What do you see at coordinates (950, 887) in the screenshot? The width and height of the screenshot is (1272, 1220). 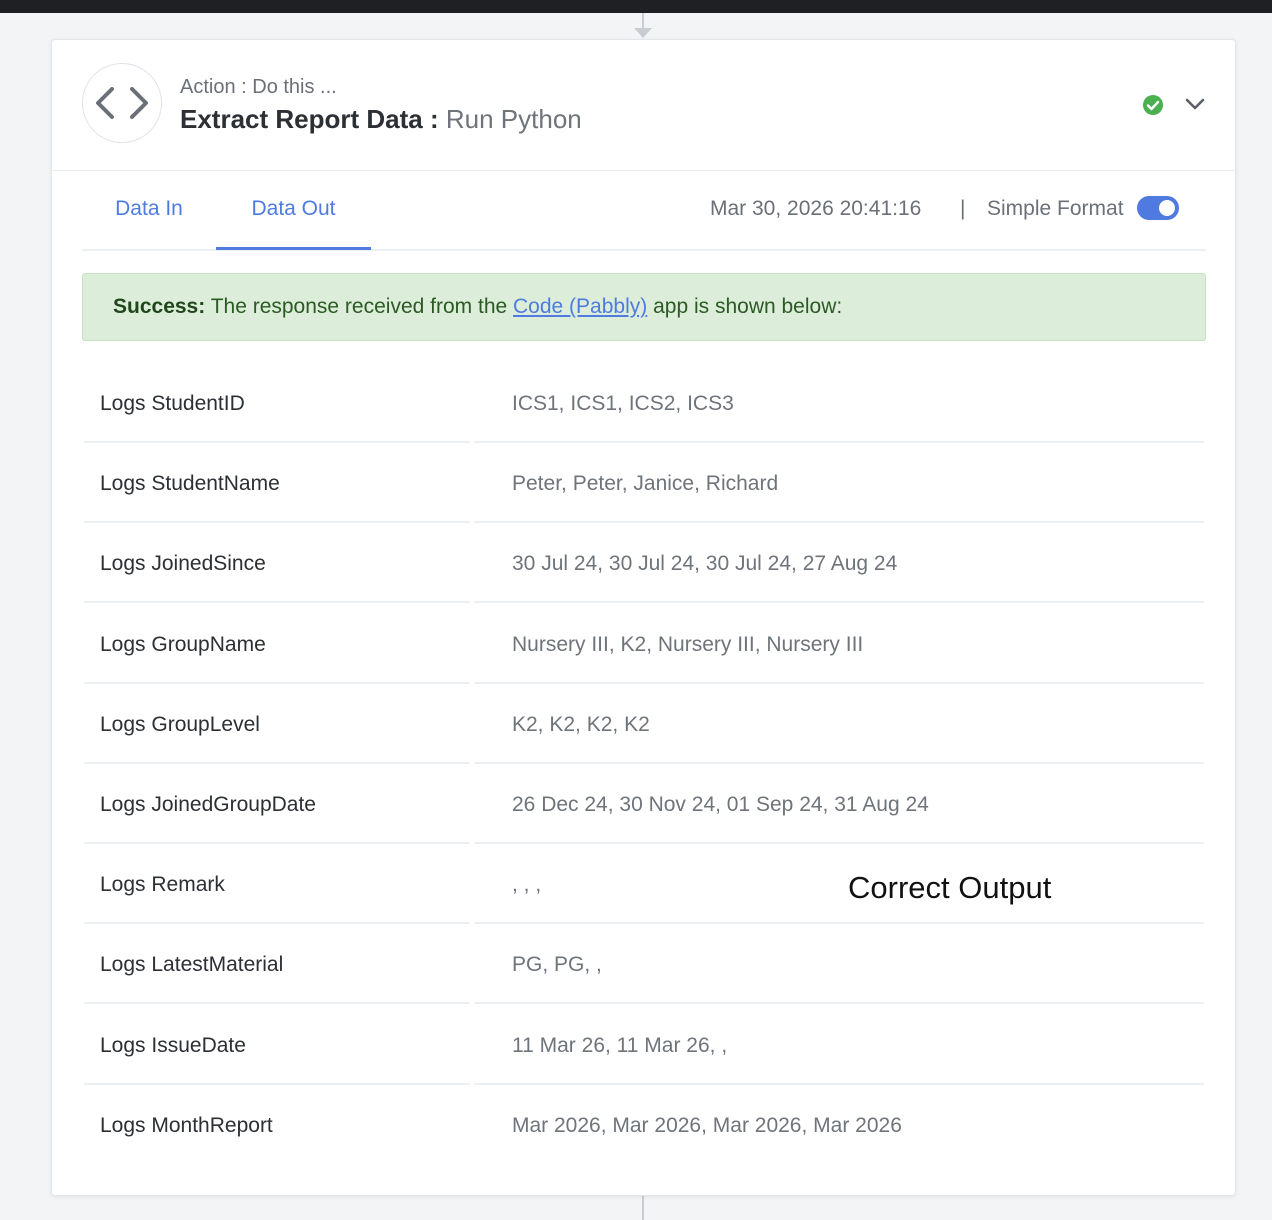 I see `correct-output-annotation: Correct Output` at bounding box center [950, 887].